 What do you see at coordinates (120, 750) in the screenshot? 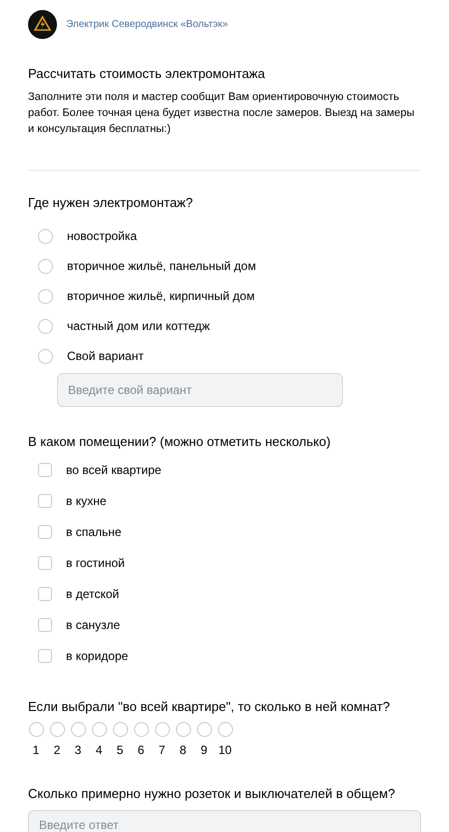
I see `scale-number: 5` at bounding box center [120, 750].